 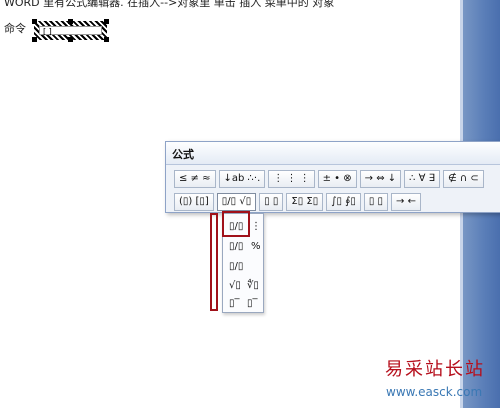 I want to click on square-root-template: √▯, so click(x=235, y=286).